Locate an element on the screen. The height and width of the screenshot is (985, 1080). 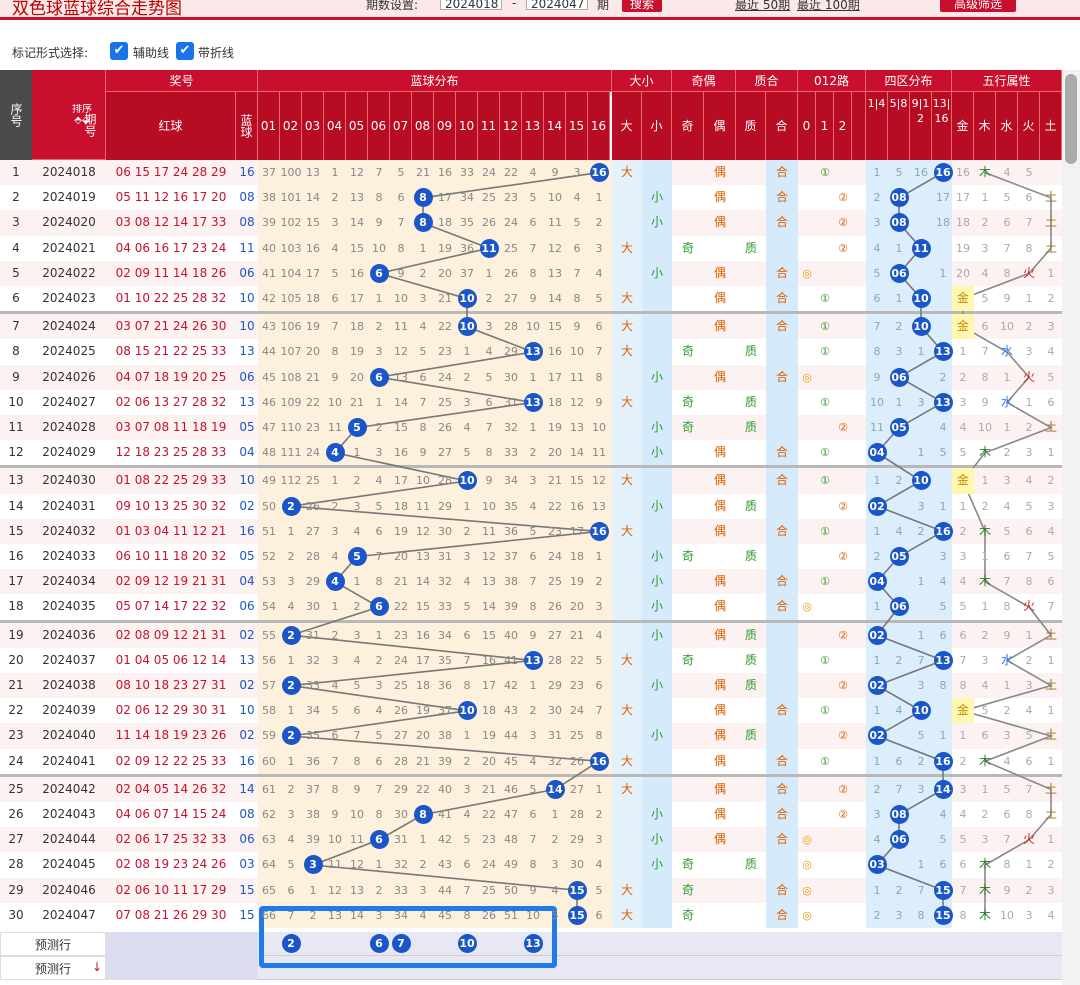
omission-value: 12 is located at coordinates (423, 531).